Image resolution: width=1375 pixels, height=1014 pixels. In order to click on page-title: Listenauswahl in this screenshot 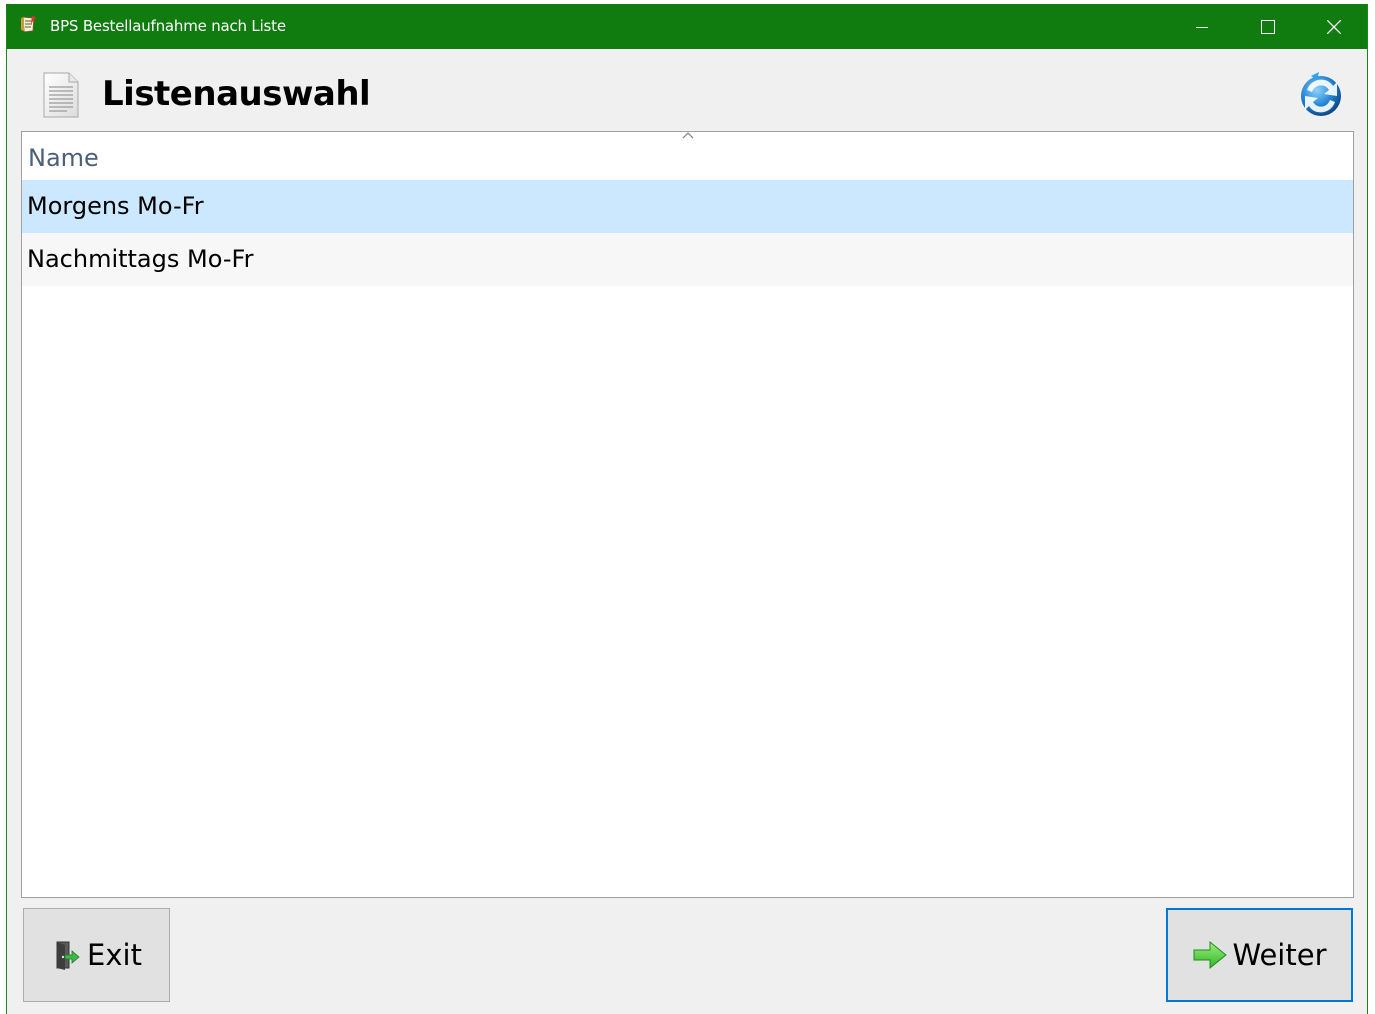, I will do `click(236, 94)`.